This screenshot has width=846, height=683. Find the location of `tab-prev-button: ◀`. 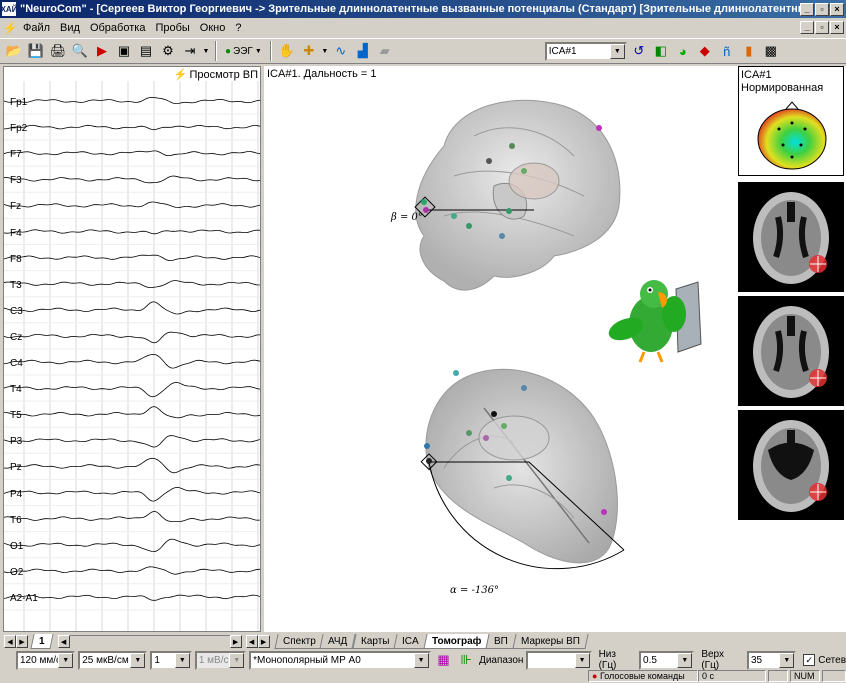

tab-prev-button: ◀ is located at coordinates (251, 641).